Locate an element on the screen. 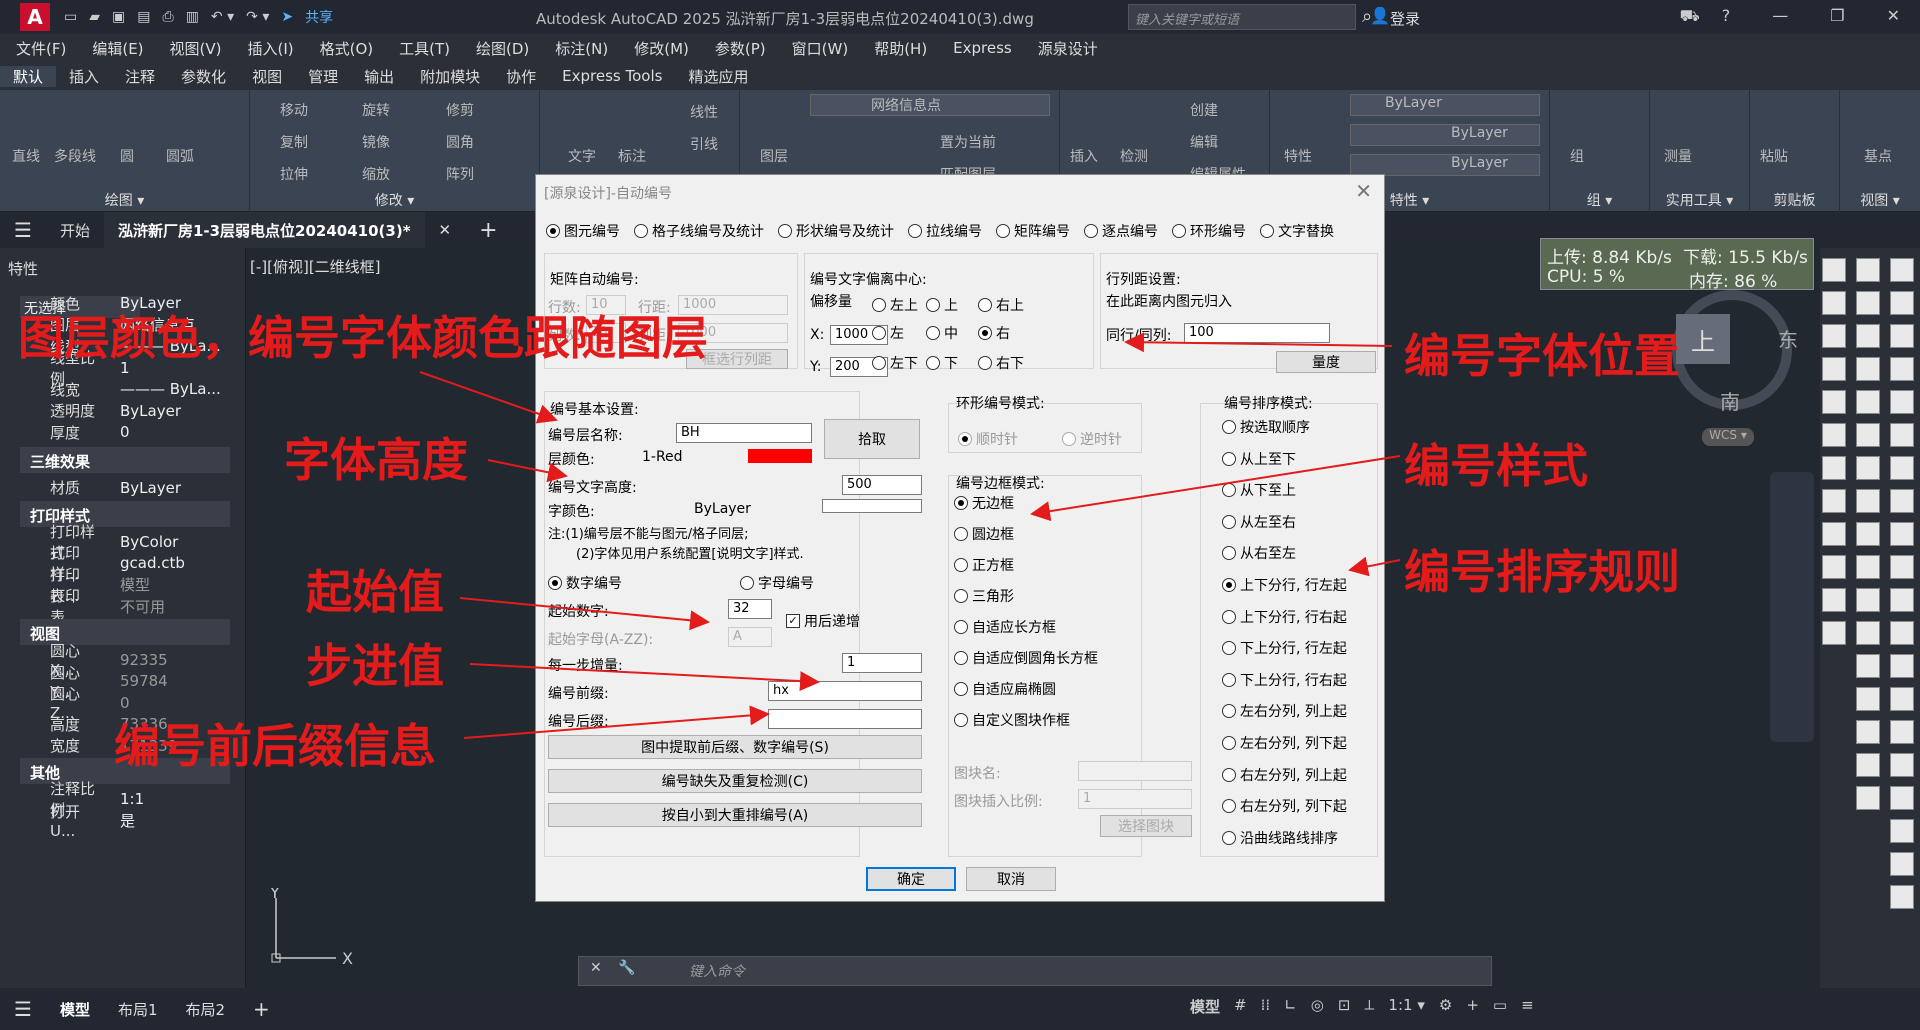  order-radio: 从右至左 is located at coordinates (1259, 553).